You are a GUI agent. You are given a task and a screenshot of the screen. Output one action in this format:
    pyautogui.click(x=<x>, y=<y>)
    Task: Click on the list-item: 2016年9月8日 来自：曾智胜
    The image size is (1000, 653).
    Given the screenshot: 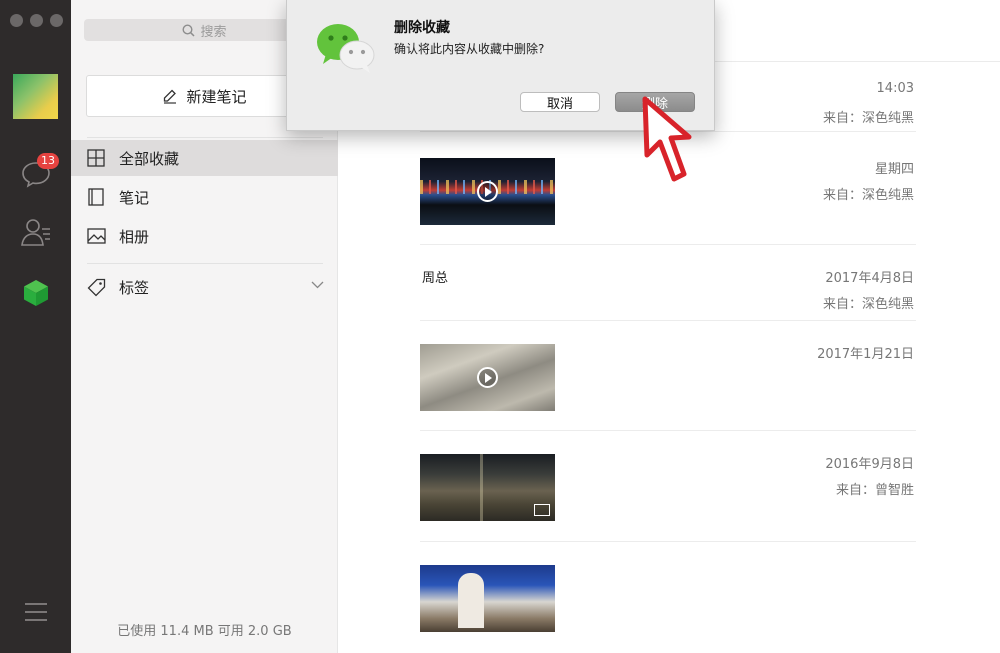 What is the action you would take?
    pyautogui.click(x=668, y=486)
    